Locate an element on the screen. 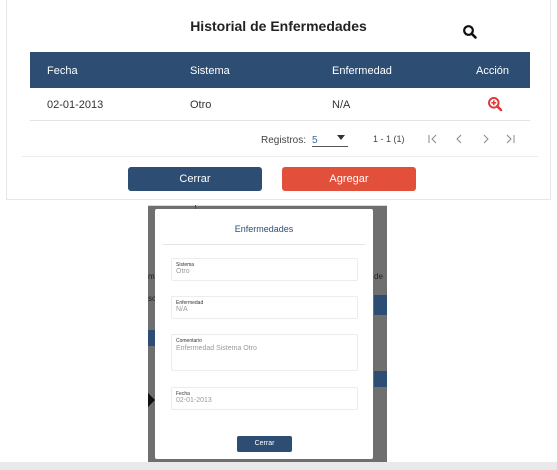 The image size is (557, 470). sistema-field: Sistema Otro is located at coordinates (264, 269).